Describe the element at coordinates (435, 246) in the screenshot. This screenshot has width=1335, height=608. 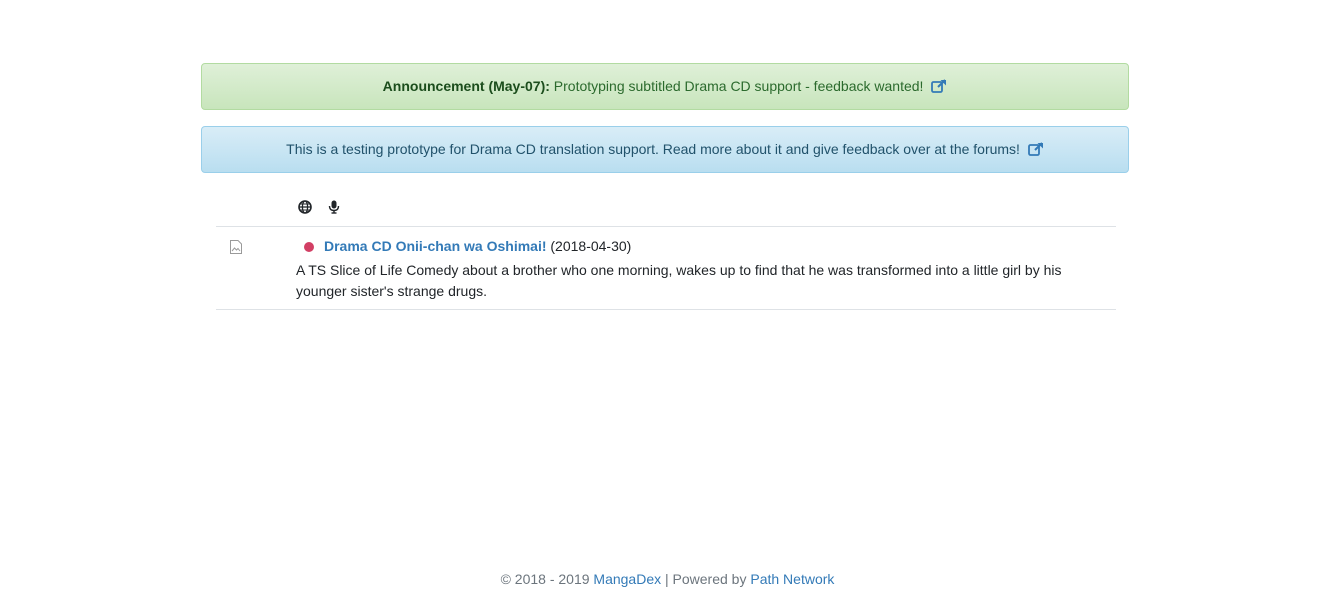
I see `entry-title-link: Drama CD Onii-chan wa Oshimai!` at that location.